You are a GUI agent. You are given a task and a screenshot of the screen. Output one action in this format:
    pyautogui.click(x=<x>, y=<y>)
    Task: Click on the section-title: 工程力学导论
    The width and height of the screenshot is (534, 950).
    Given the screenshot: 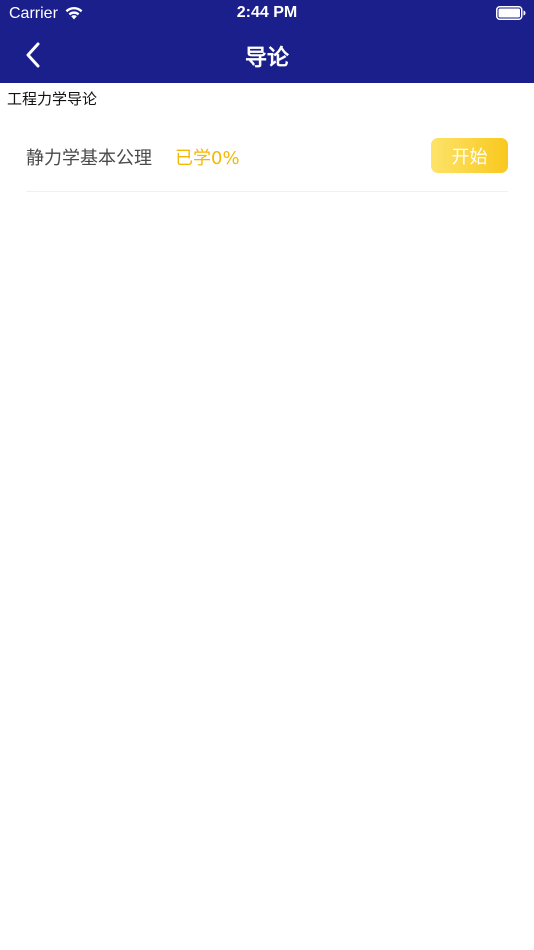 What is the action you would take?
    pyautogui.click(x=52, y=99)
    